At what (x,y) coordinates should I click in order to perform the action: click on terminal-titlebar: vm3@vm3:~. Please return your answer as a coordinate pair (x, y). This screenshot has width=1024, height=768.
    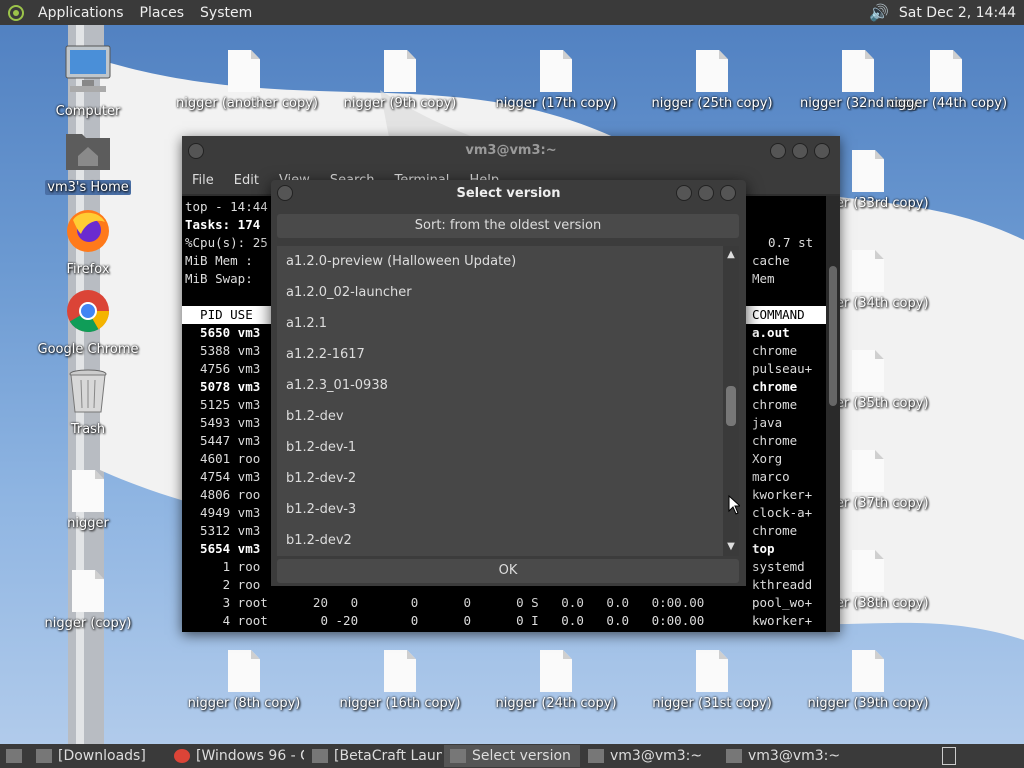
    Looking at the image, I should click on (511, 151).